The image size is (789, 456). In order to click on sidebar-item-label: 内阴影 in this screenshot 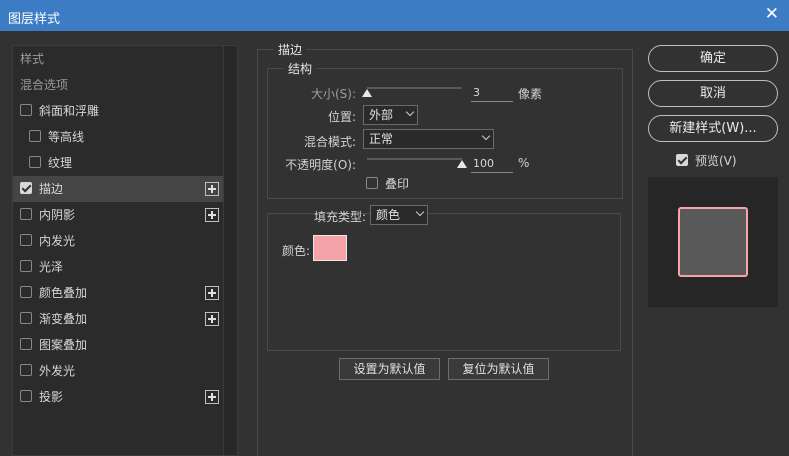, I will do `click(57, 215)`.